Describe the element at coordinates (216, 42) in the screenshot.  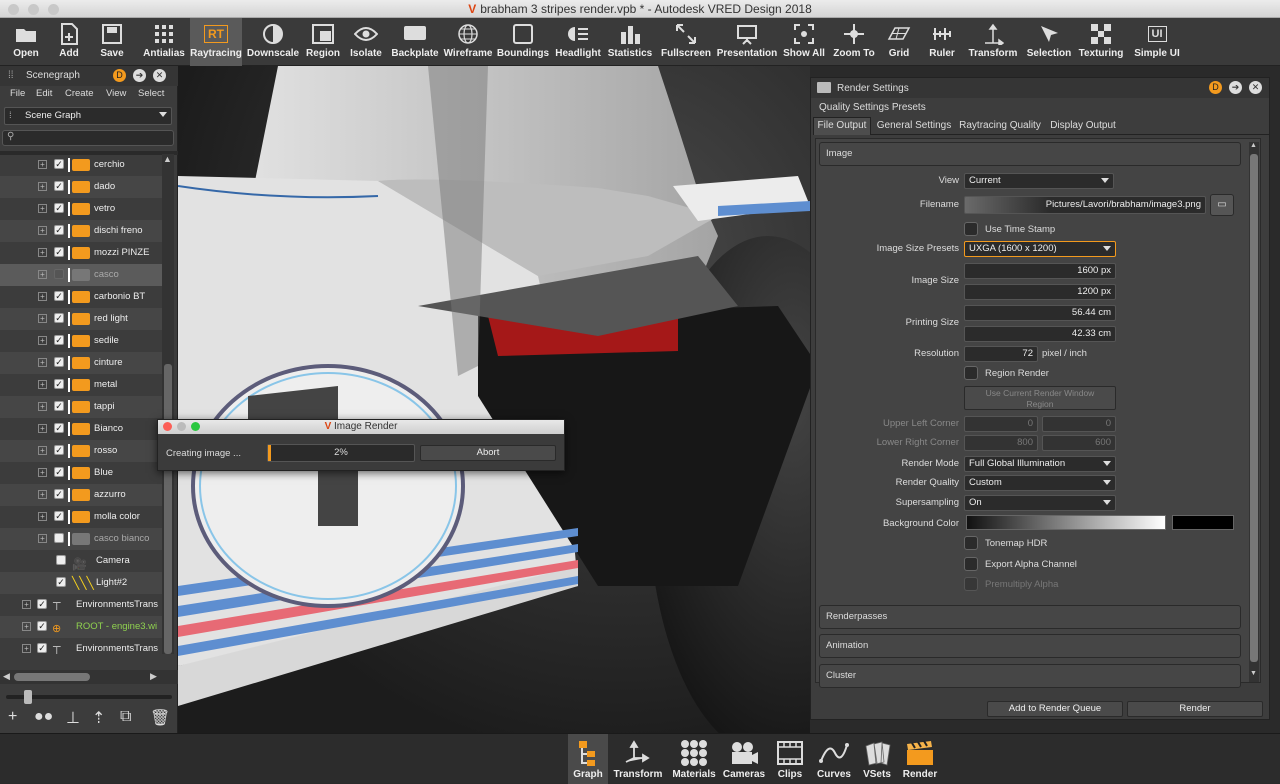
I see `toolbar-raytracing-button: RT Raytracing` at that location.